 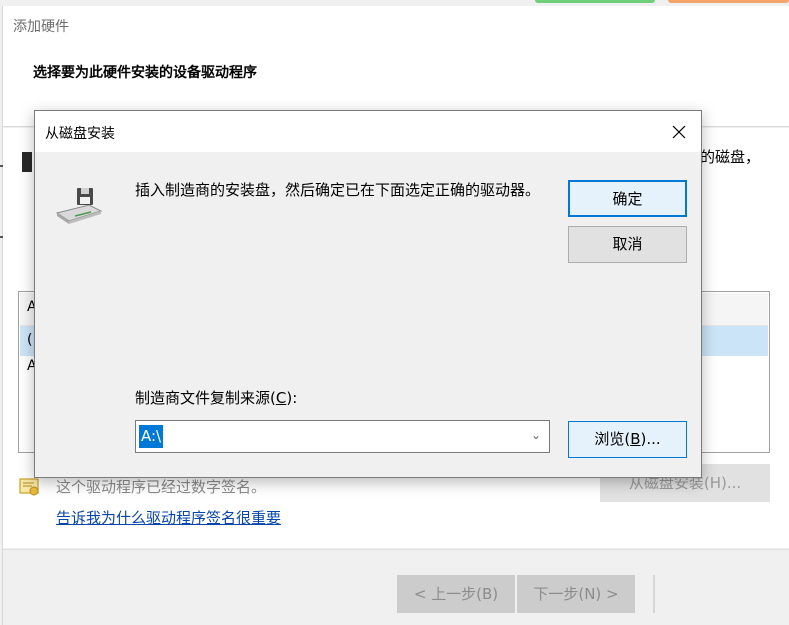 I want to click on browse-label-prefix: 浏览(, so click(x=612, y=439).